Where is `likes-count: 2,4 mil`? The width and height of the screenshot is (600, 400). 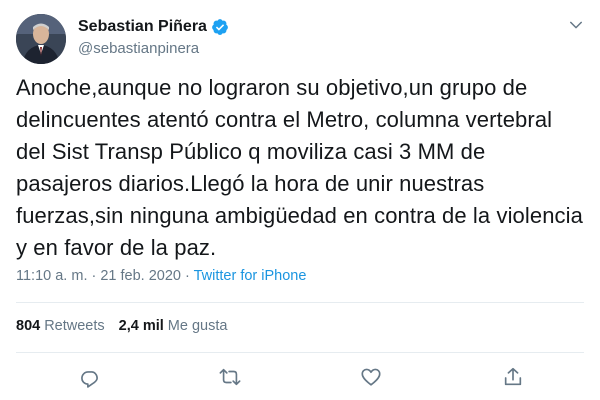 likes-count: 2,4 mil is located at coordinates (141, 326).